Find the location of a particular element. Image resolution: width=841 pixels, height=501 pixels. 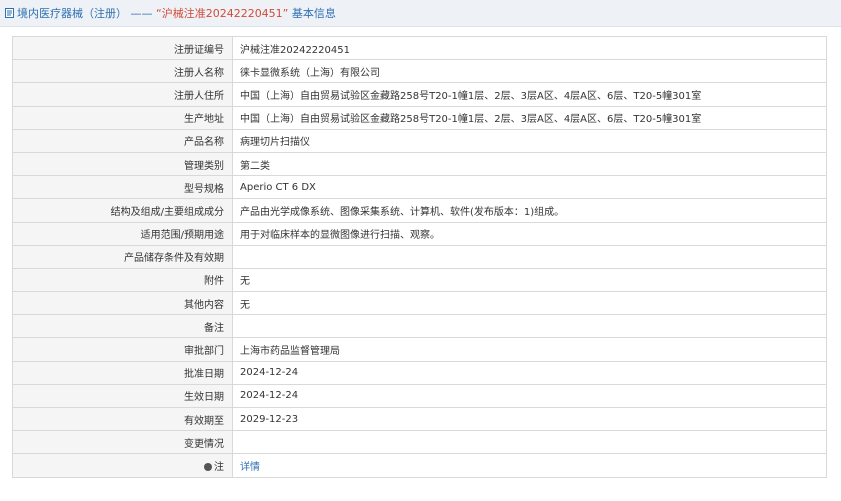

table-row: 备注 is located at coordinates (419, 326).